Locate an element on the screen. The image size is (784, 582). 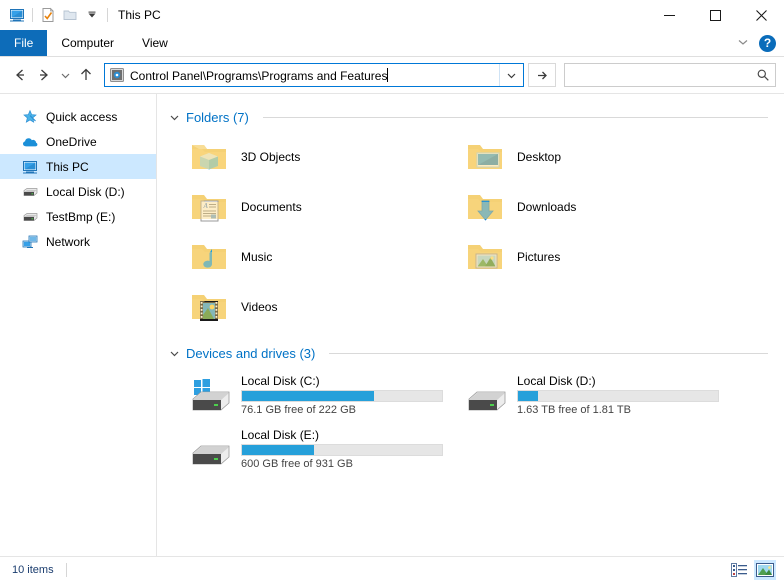
folder-label: 3D Objects is located at coordinates (271, 157).